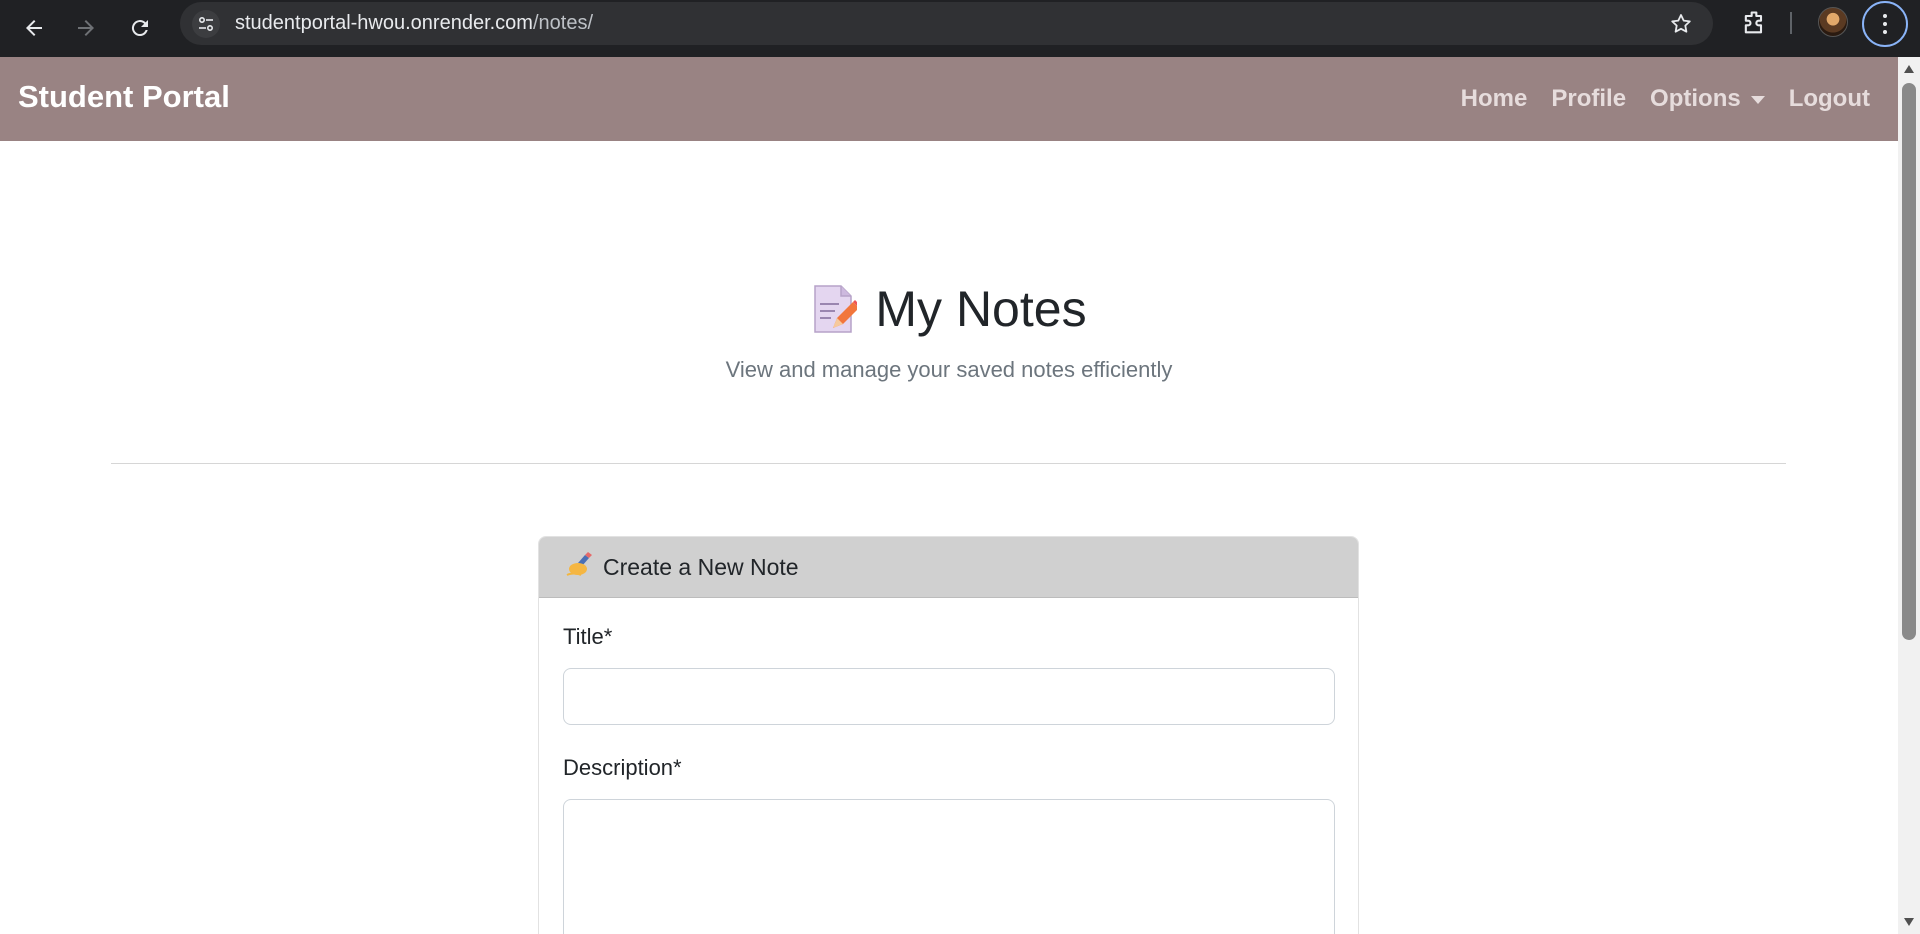 This screenshot has width=1920, height=934. I want to click on arrow-left-icon, so click(34, 28).